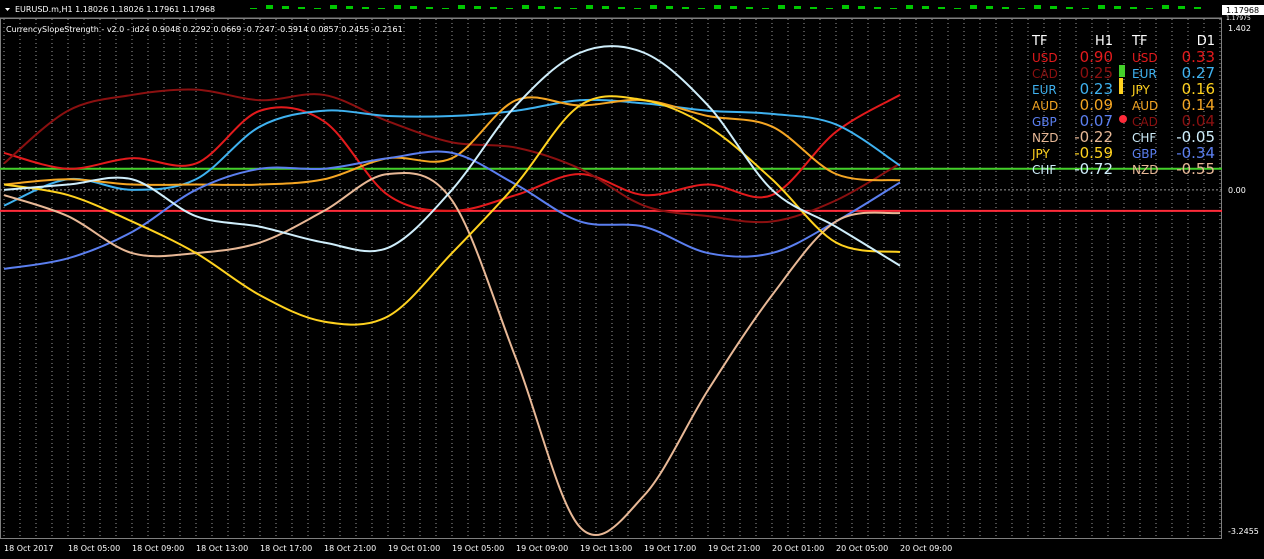 This screenshot has height=559, width=1264. Describe the element at coordinates (1045, 74) in the screenshot. I see `h1-currency-label: CAD` at that location.